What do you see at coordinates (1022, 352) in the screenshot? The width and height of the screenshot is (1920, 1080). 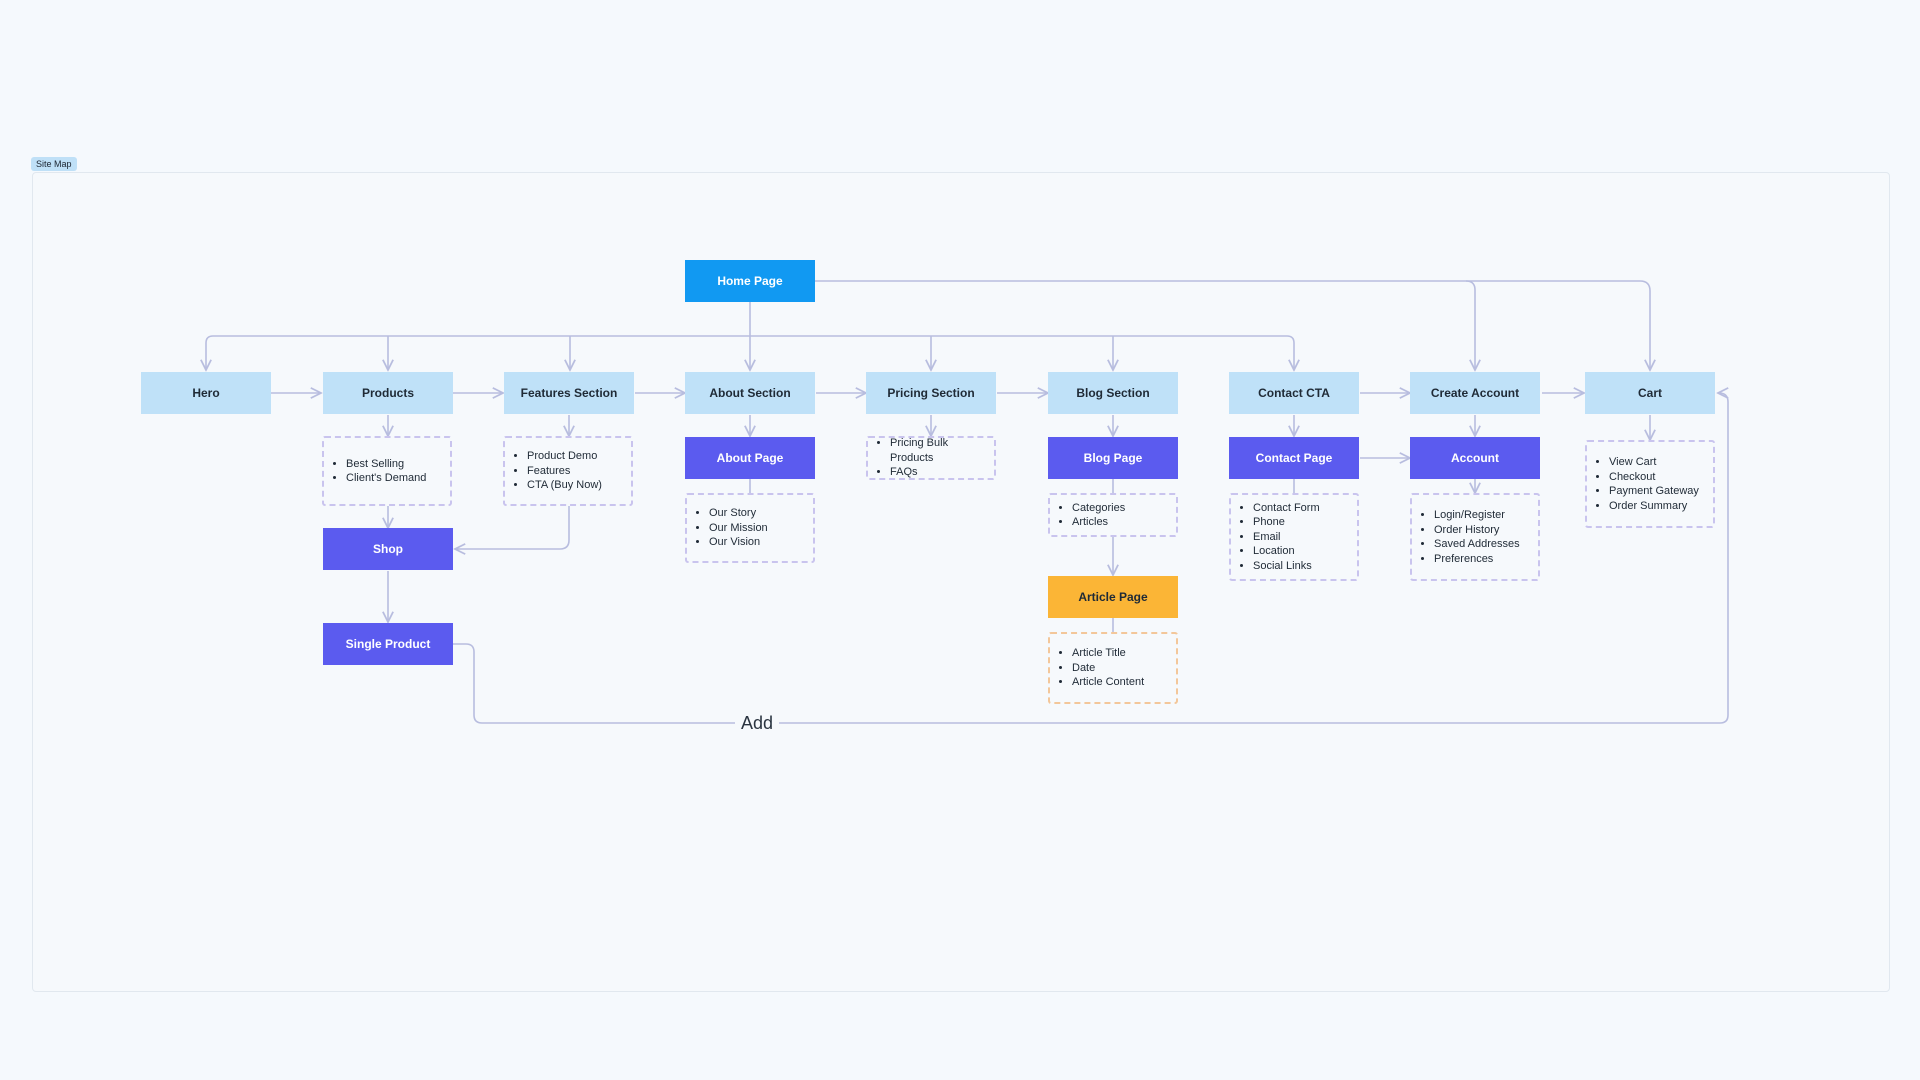 I see `edge-home-bus-right` at bounding box center [1022, 352].